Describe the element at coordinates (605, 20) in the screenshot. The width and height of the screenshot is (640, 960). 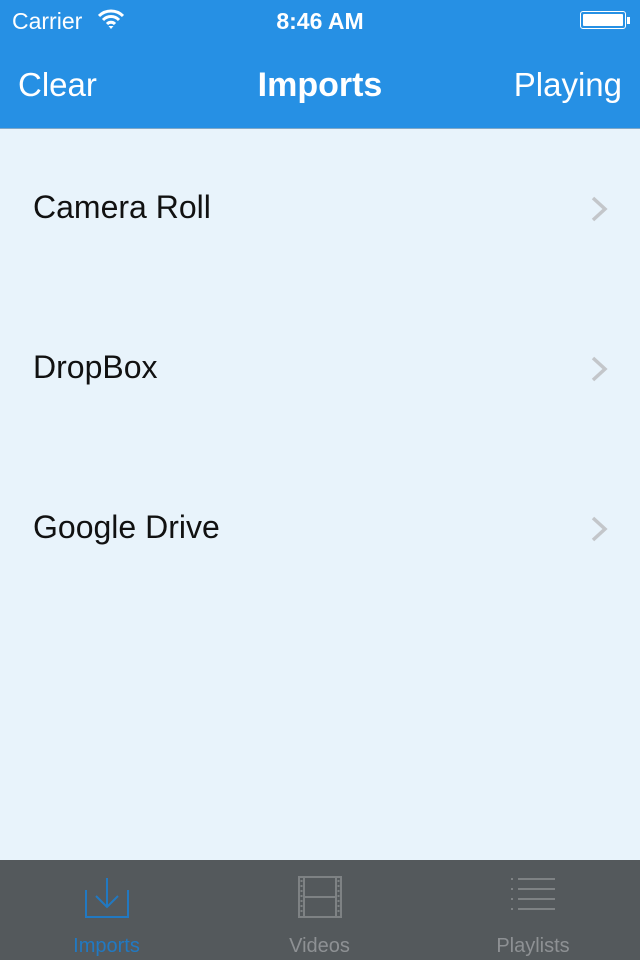
I see `battery-icon` at that location.